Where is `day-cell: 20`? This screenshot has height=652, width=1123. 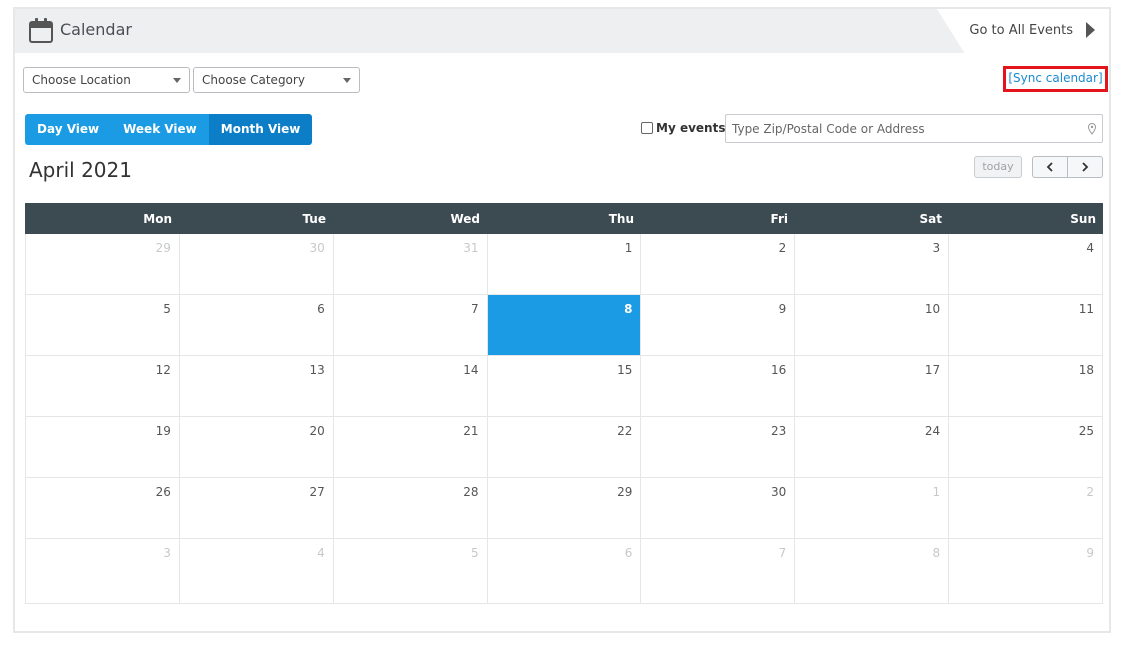
day-cell: 20 is located at coordinates (256, 447).